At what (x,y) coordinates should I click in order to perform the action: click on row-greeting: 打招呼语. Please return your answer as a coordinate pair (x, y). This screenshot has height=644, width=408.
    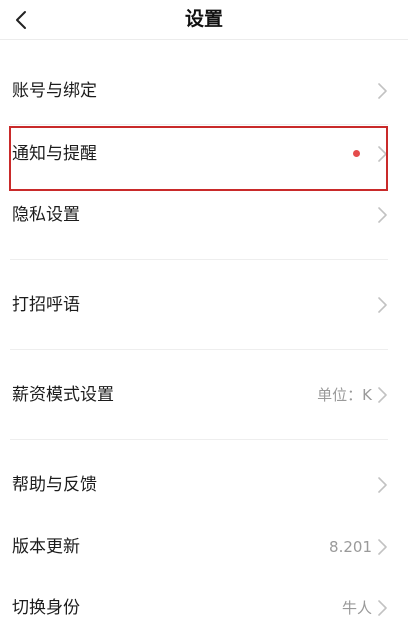
    Looking at the image, I should click on (204, 305).